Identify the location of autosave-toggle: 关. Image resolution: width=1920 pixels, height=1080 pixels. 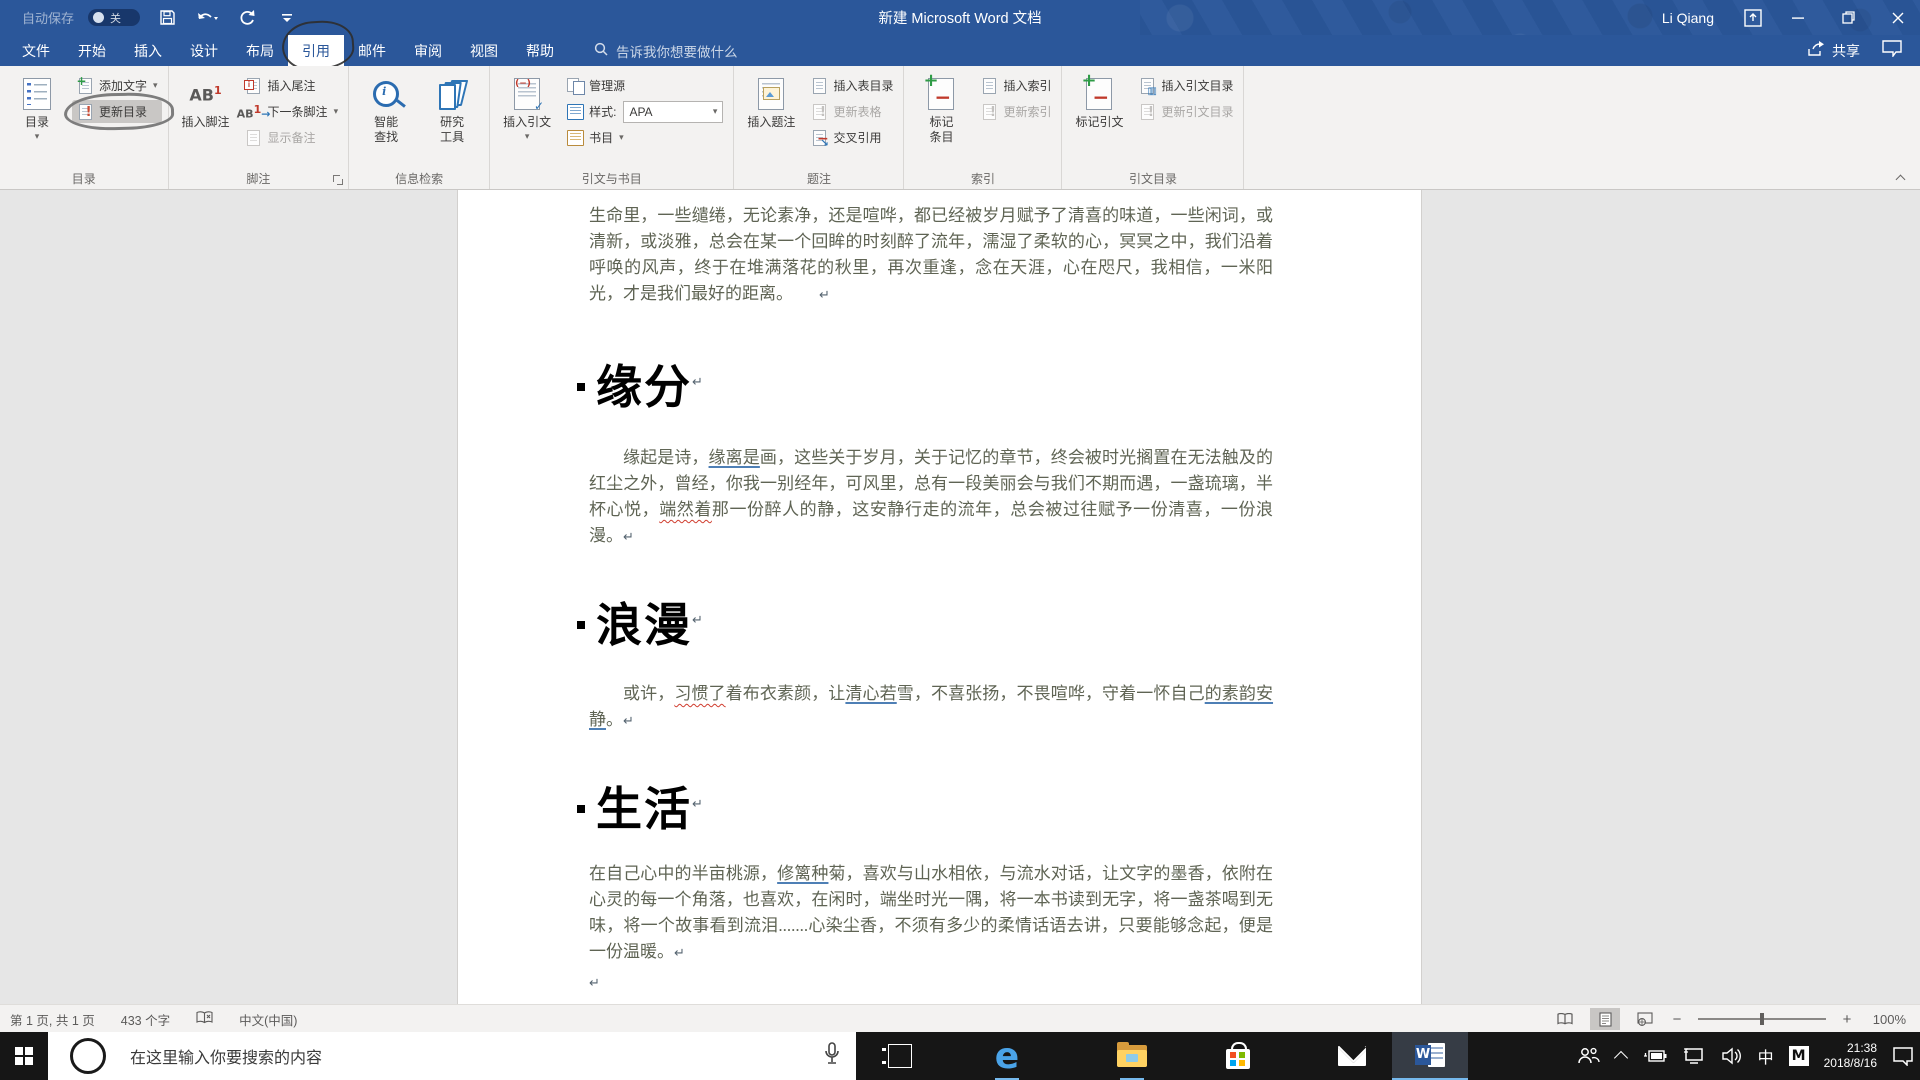
(114, 17).